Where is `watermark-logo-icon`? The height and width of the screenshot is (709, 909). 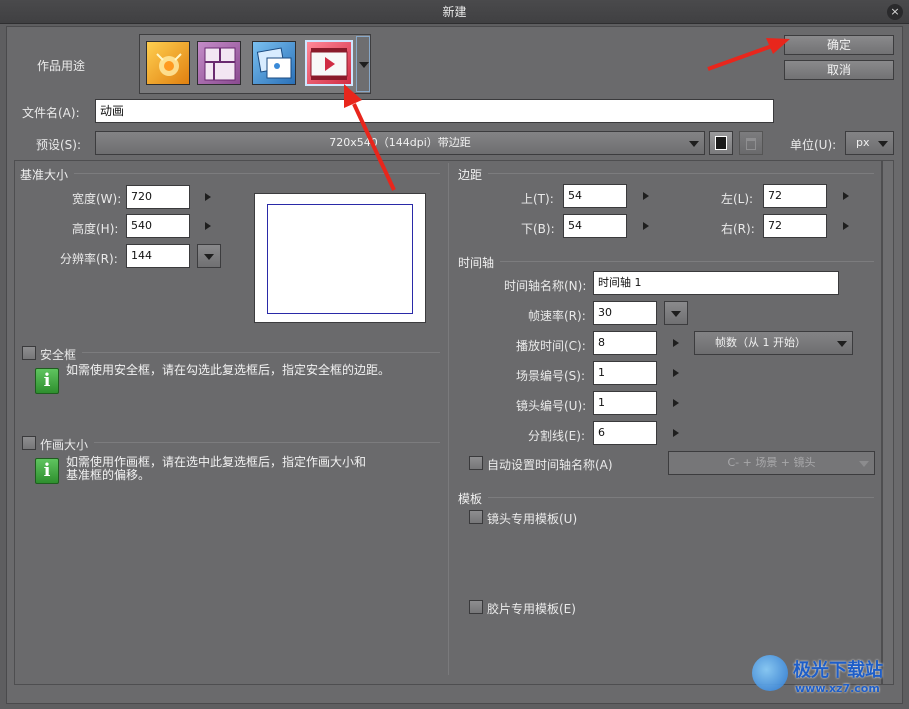
watermark-logo-icon is located at coordinates (770, 673).